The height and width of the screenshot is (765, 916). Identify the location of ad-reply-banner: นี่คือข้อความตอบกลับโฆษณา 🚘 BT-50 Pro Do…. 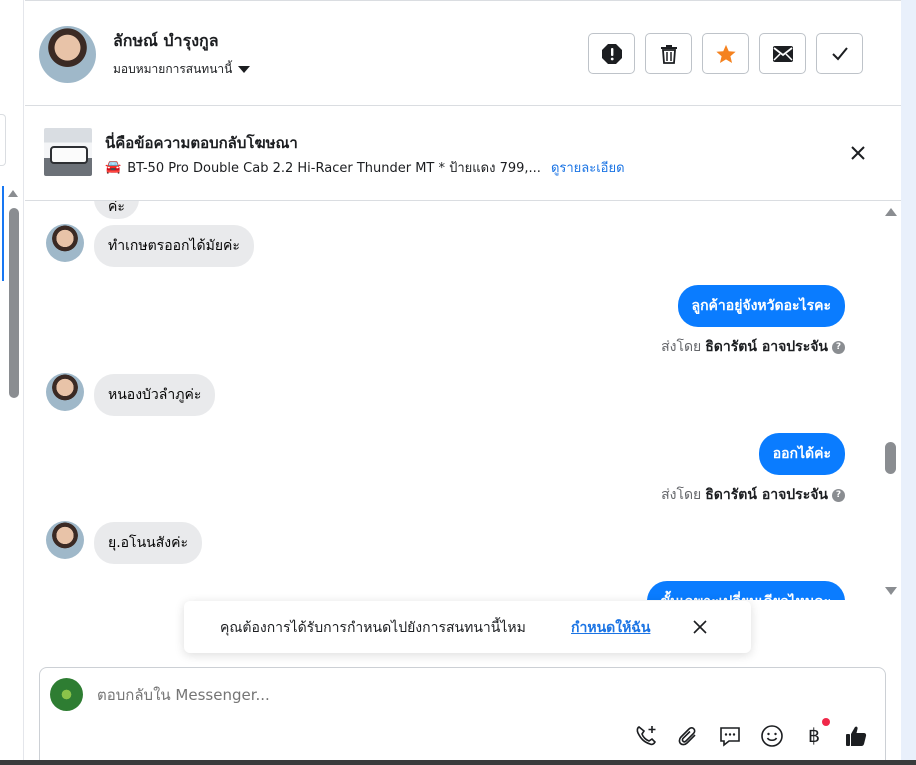
(463, 153).